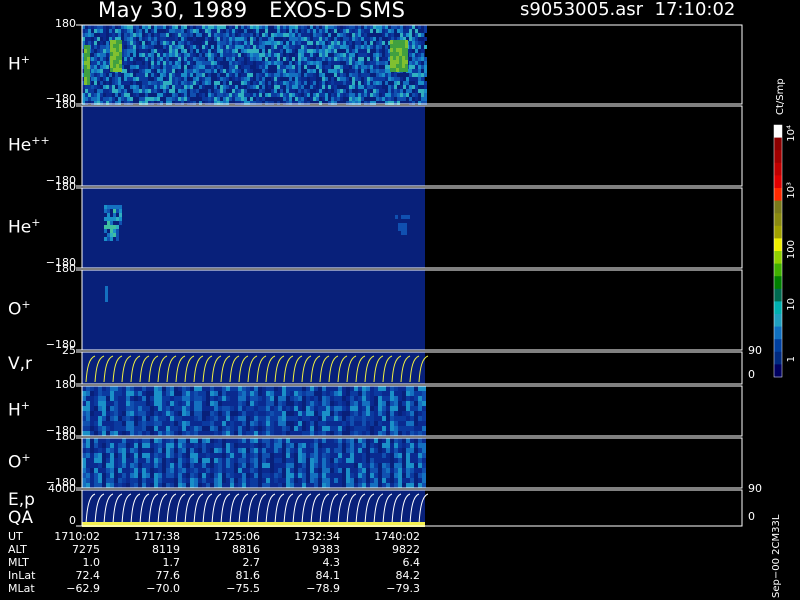  Describe the element at coordinates (21, 509) in the screenshot. I see `panel-label-ep: E,p QA` at that location.